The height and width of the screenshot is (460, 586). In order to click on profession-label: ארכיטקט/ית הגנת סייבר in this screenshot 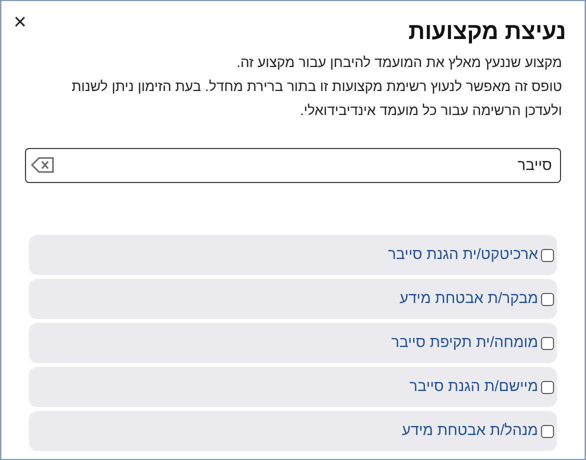, I will do `click(463, 254)`.